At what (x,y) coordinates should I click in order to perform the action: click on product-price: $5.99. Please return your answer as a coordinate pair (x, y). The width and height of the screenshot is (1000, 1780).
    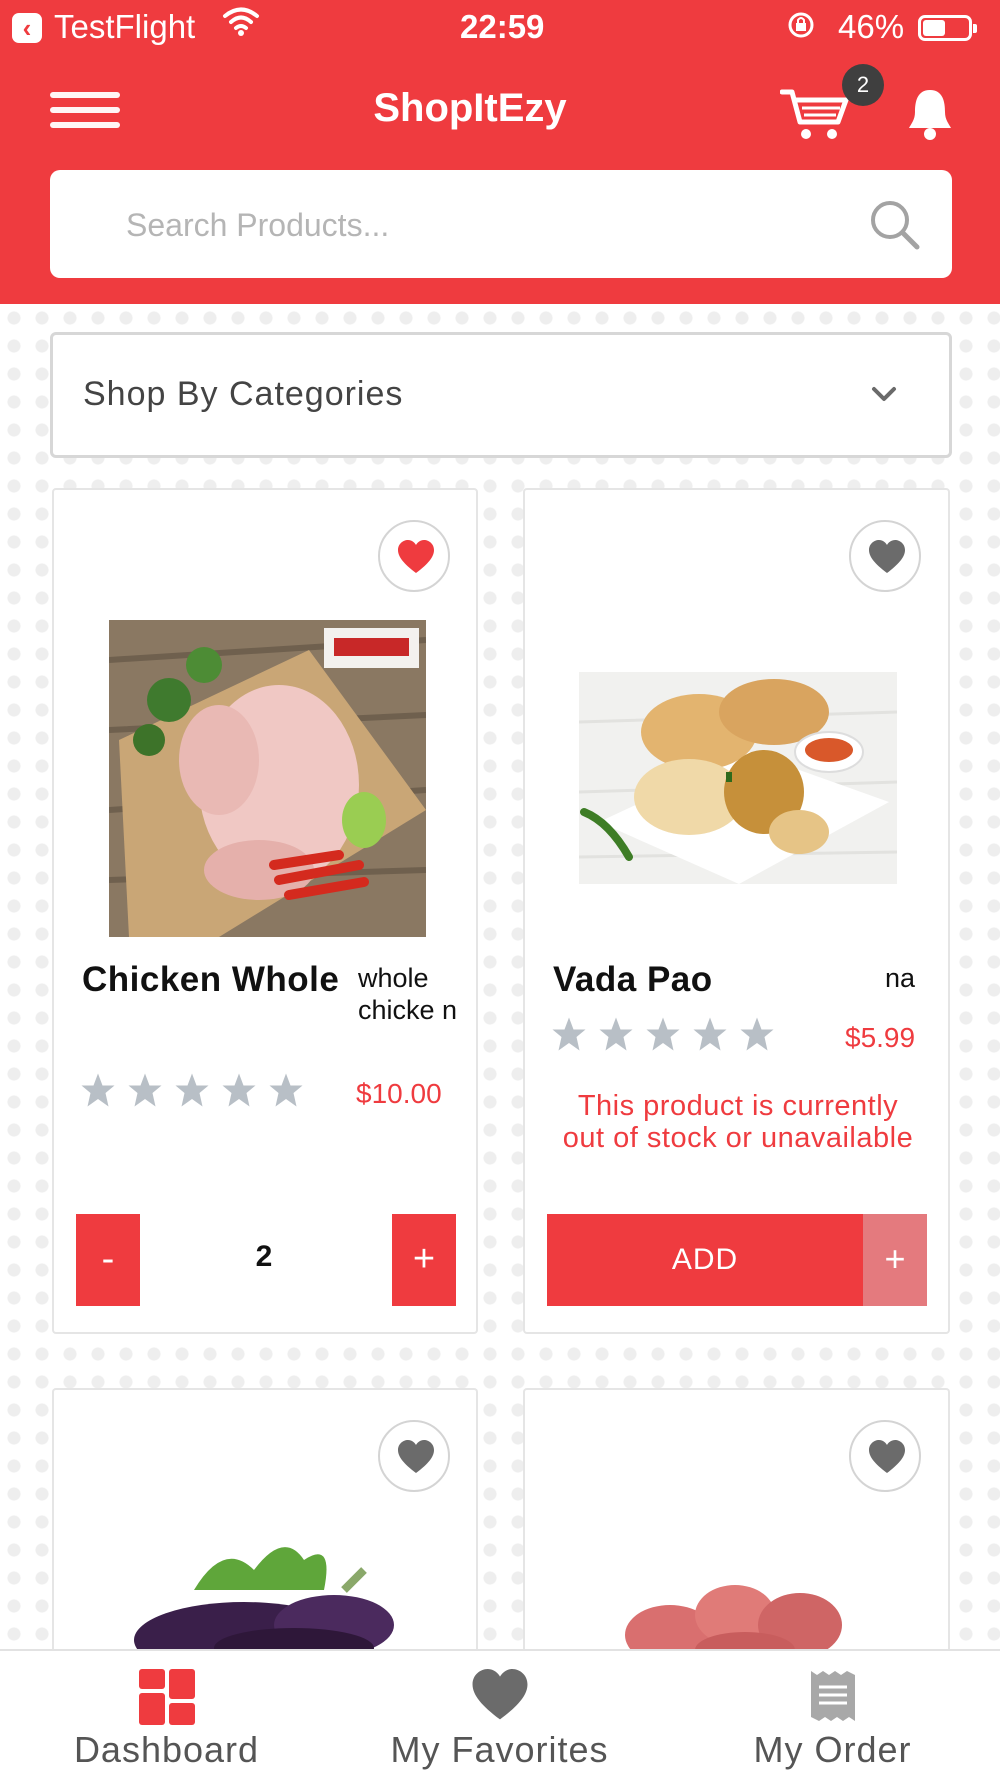
    Looking at the image, I should click on (880, 1037).